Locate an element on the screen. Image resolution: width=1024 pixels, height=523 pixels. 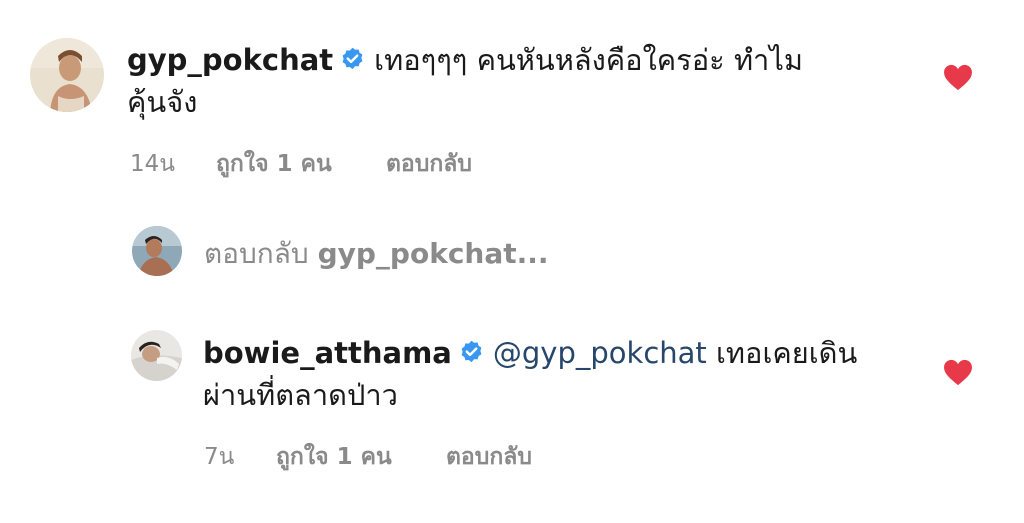
comment-body-line2: ผ่านที่ตลาดป่าว is located at coordinates (300, 395).